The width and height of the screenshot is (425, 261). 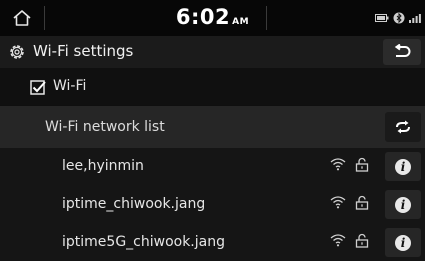 I want to click on refresh-icon, so click(x=403, y=127).